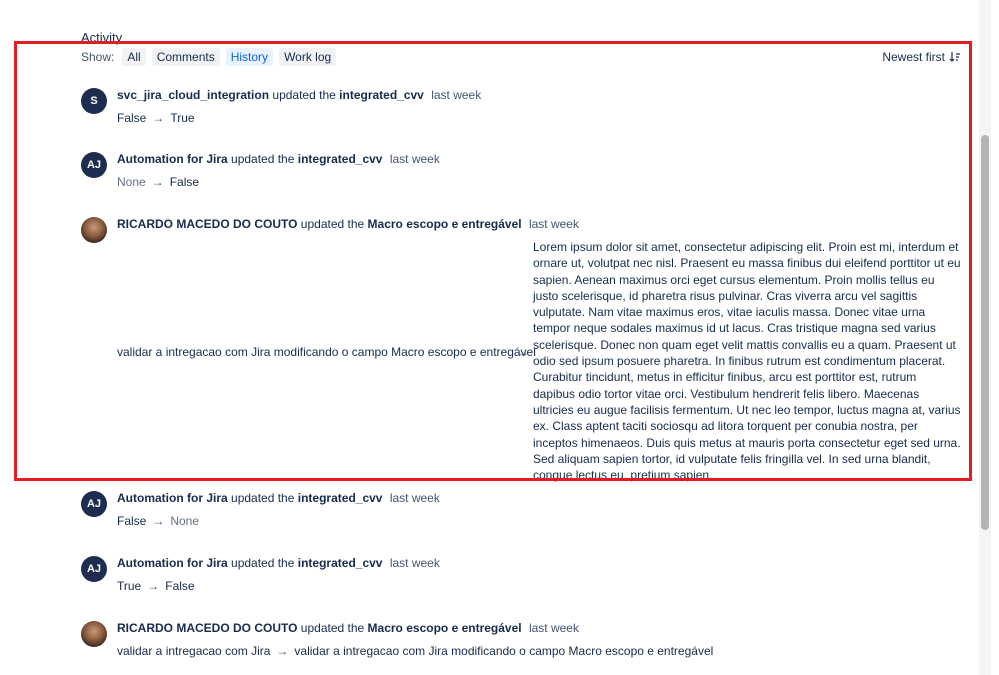 The height and width of the screenshot is (675, 999). What do you see at coordinates (129, 586) in the screenshot?
I see `change-from: True` at bounding box center [129, 586].